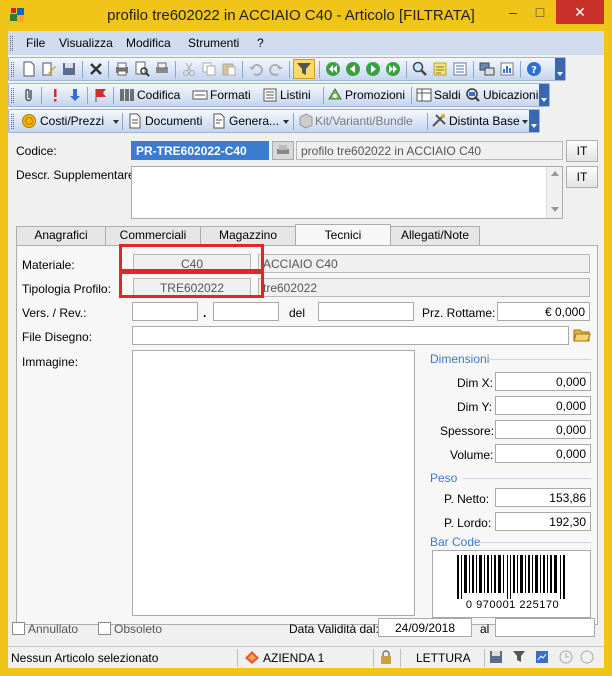 This screenshot has height=676, width=612. Describe the element at coordinates (424, 263) in the screenshot. I see `materiale-desc-field: ACCIAIO C40` at that location.